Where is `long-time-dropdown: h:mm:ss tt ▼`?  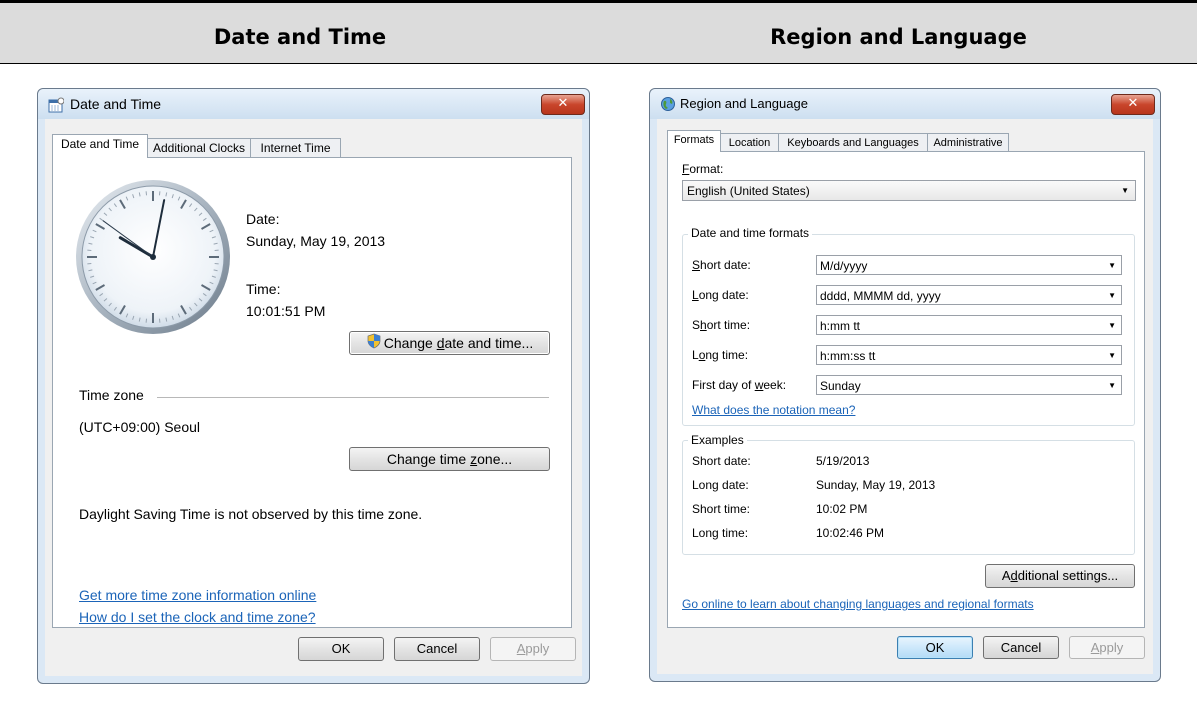
long-time-dropdown: h:mm:ss tt ▼ is located at coordinates (969, 355).